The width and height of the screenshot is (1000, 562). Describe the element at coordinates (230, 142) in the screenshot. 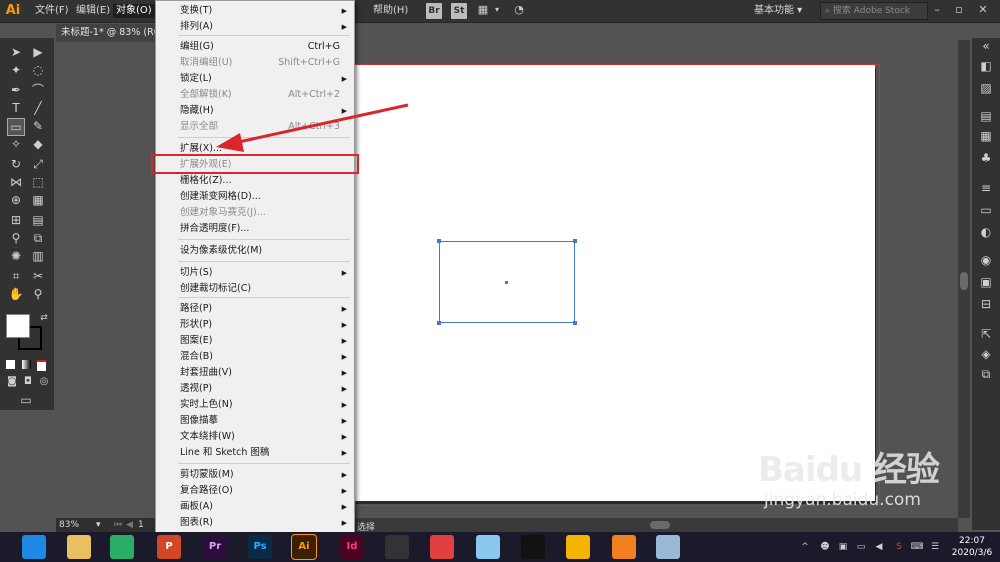

I see `arrow-head` at that location.